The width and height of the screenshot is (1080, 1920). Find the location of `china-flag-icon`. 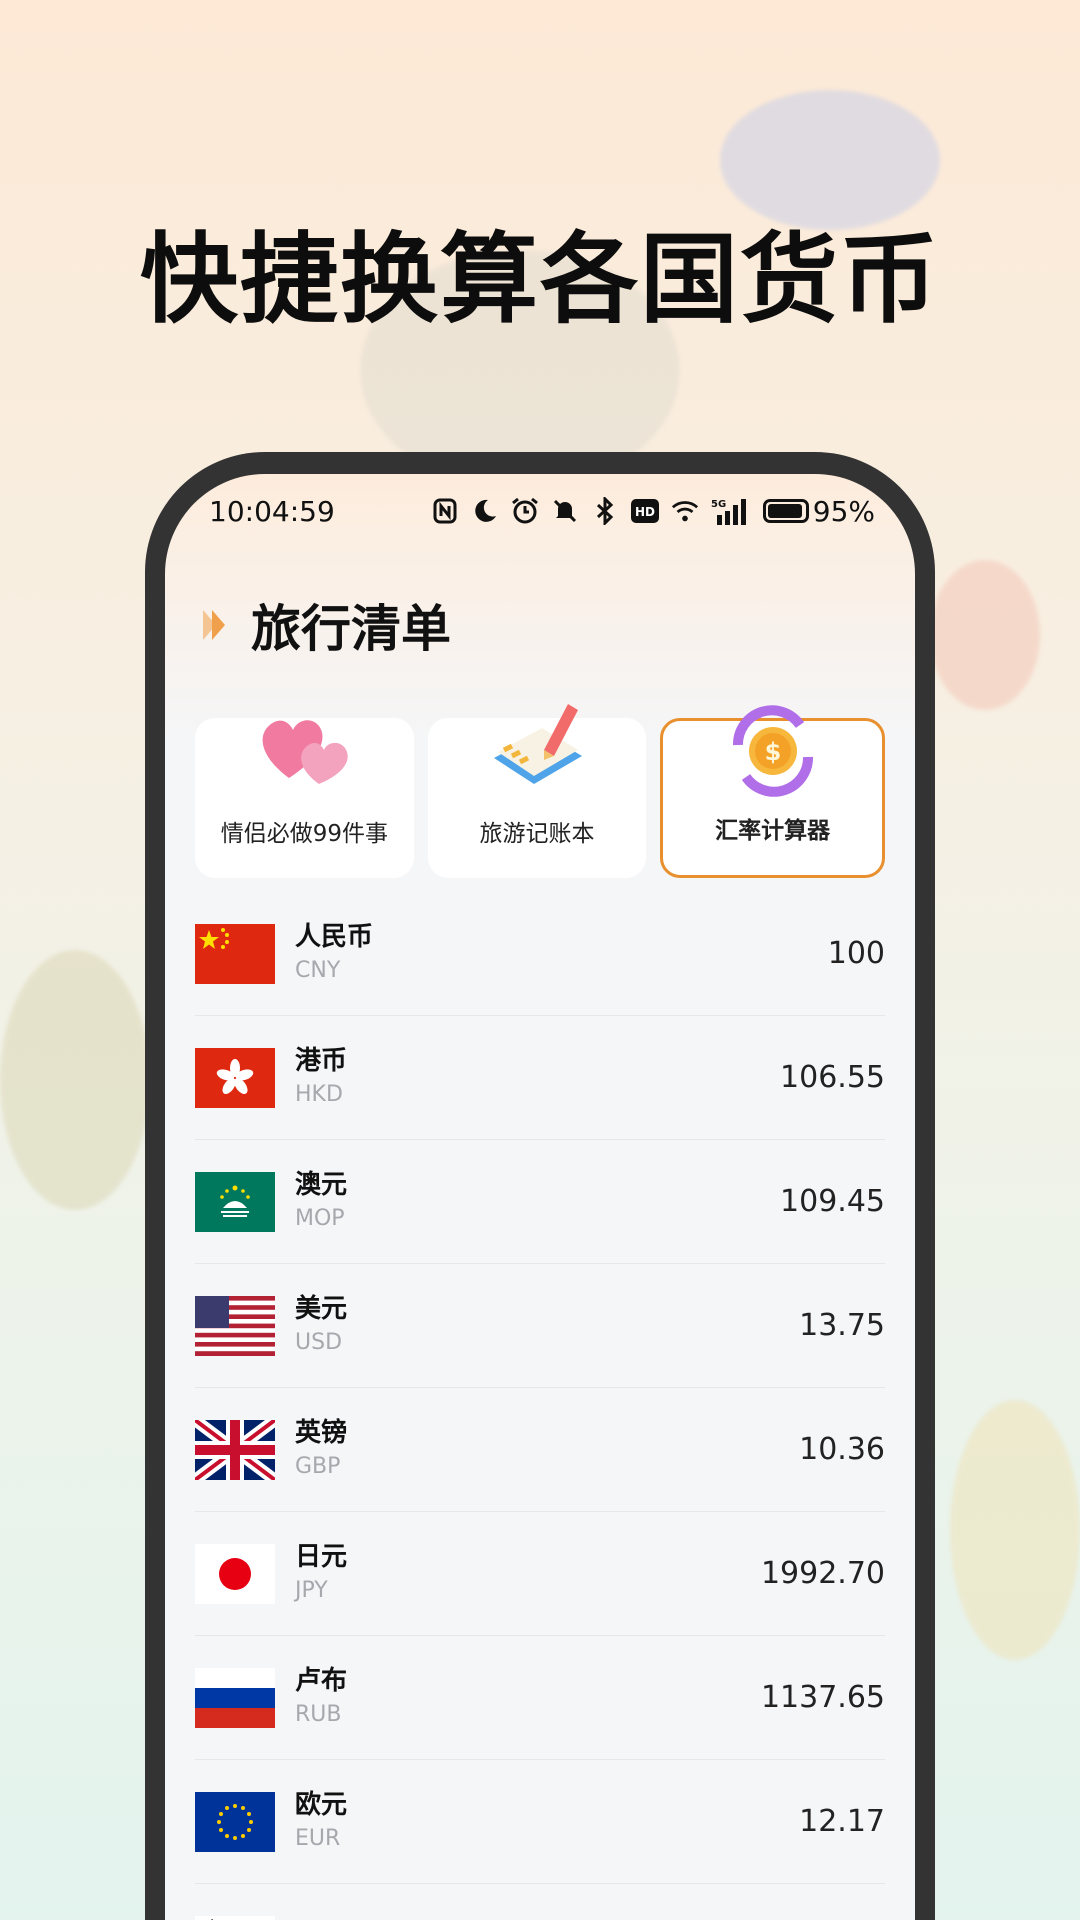

china-flag-icon is located at coordinates (235, 953).